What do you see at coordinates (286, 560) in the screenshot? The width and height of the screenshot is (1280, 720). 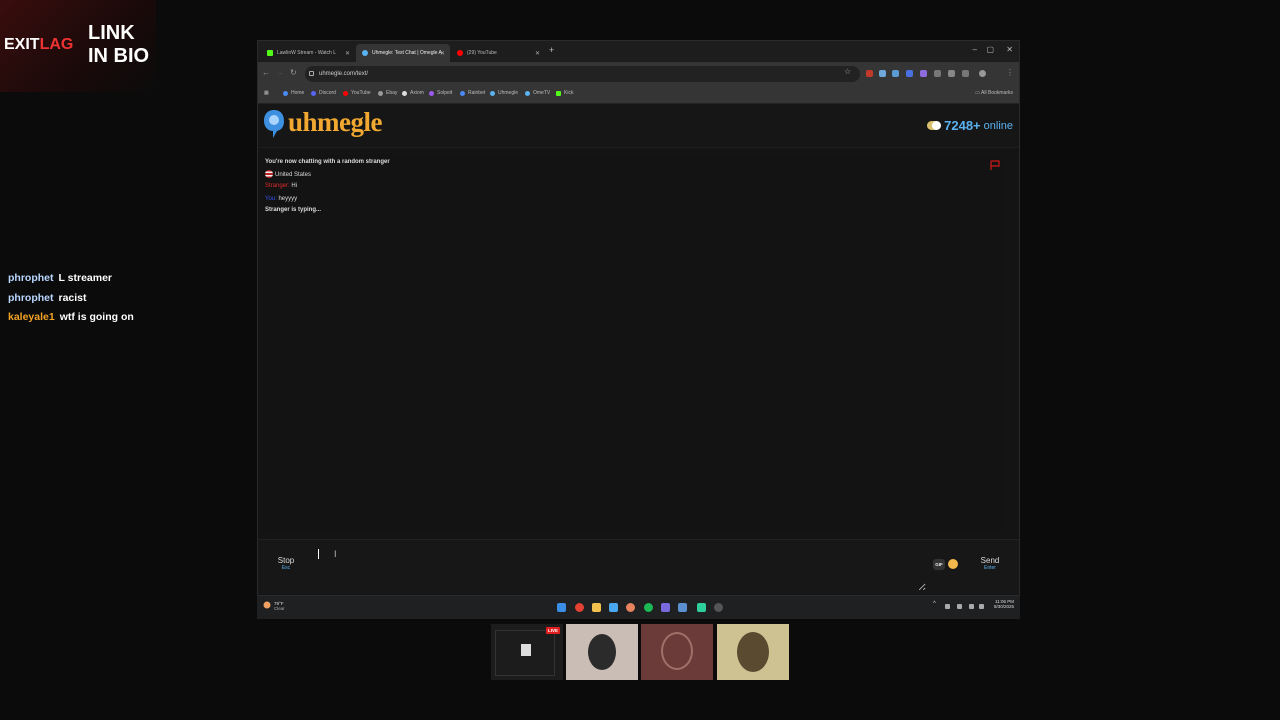 I see `stop-label: Stop` at bounding box center [286, 560].